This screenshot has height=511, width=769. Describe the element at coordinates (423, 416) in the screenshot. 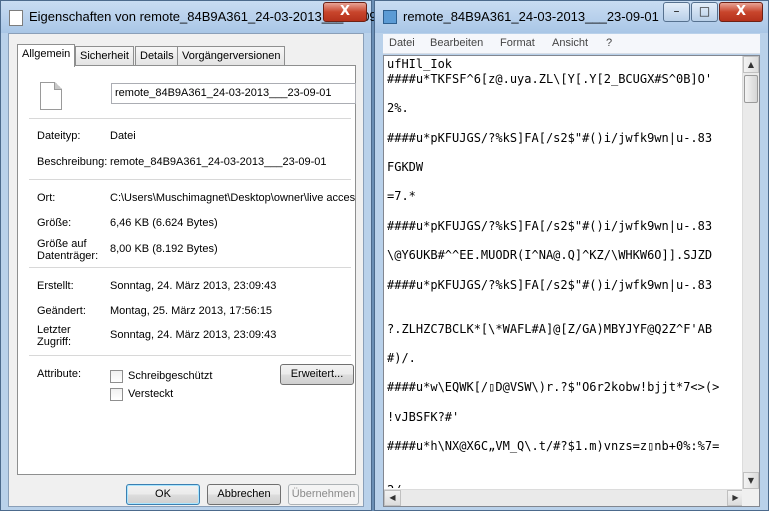

I see `text-line: !vJBSFK?#'` at that location.